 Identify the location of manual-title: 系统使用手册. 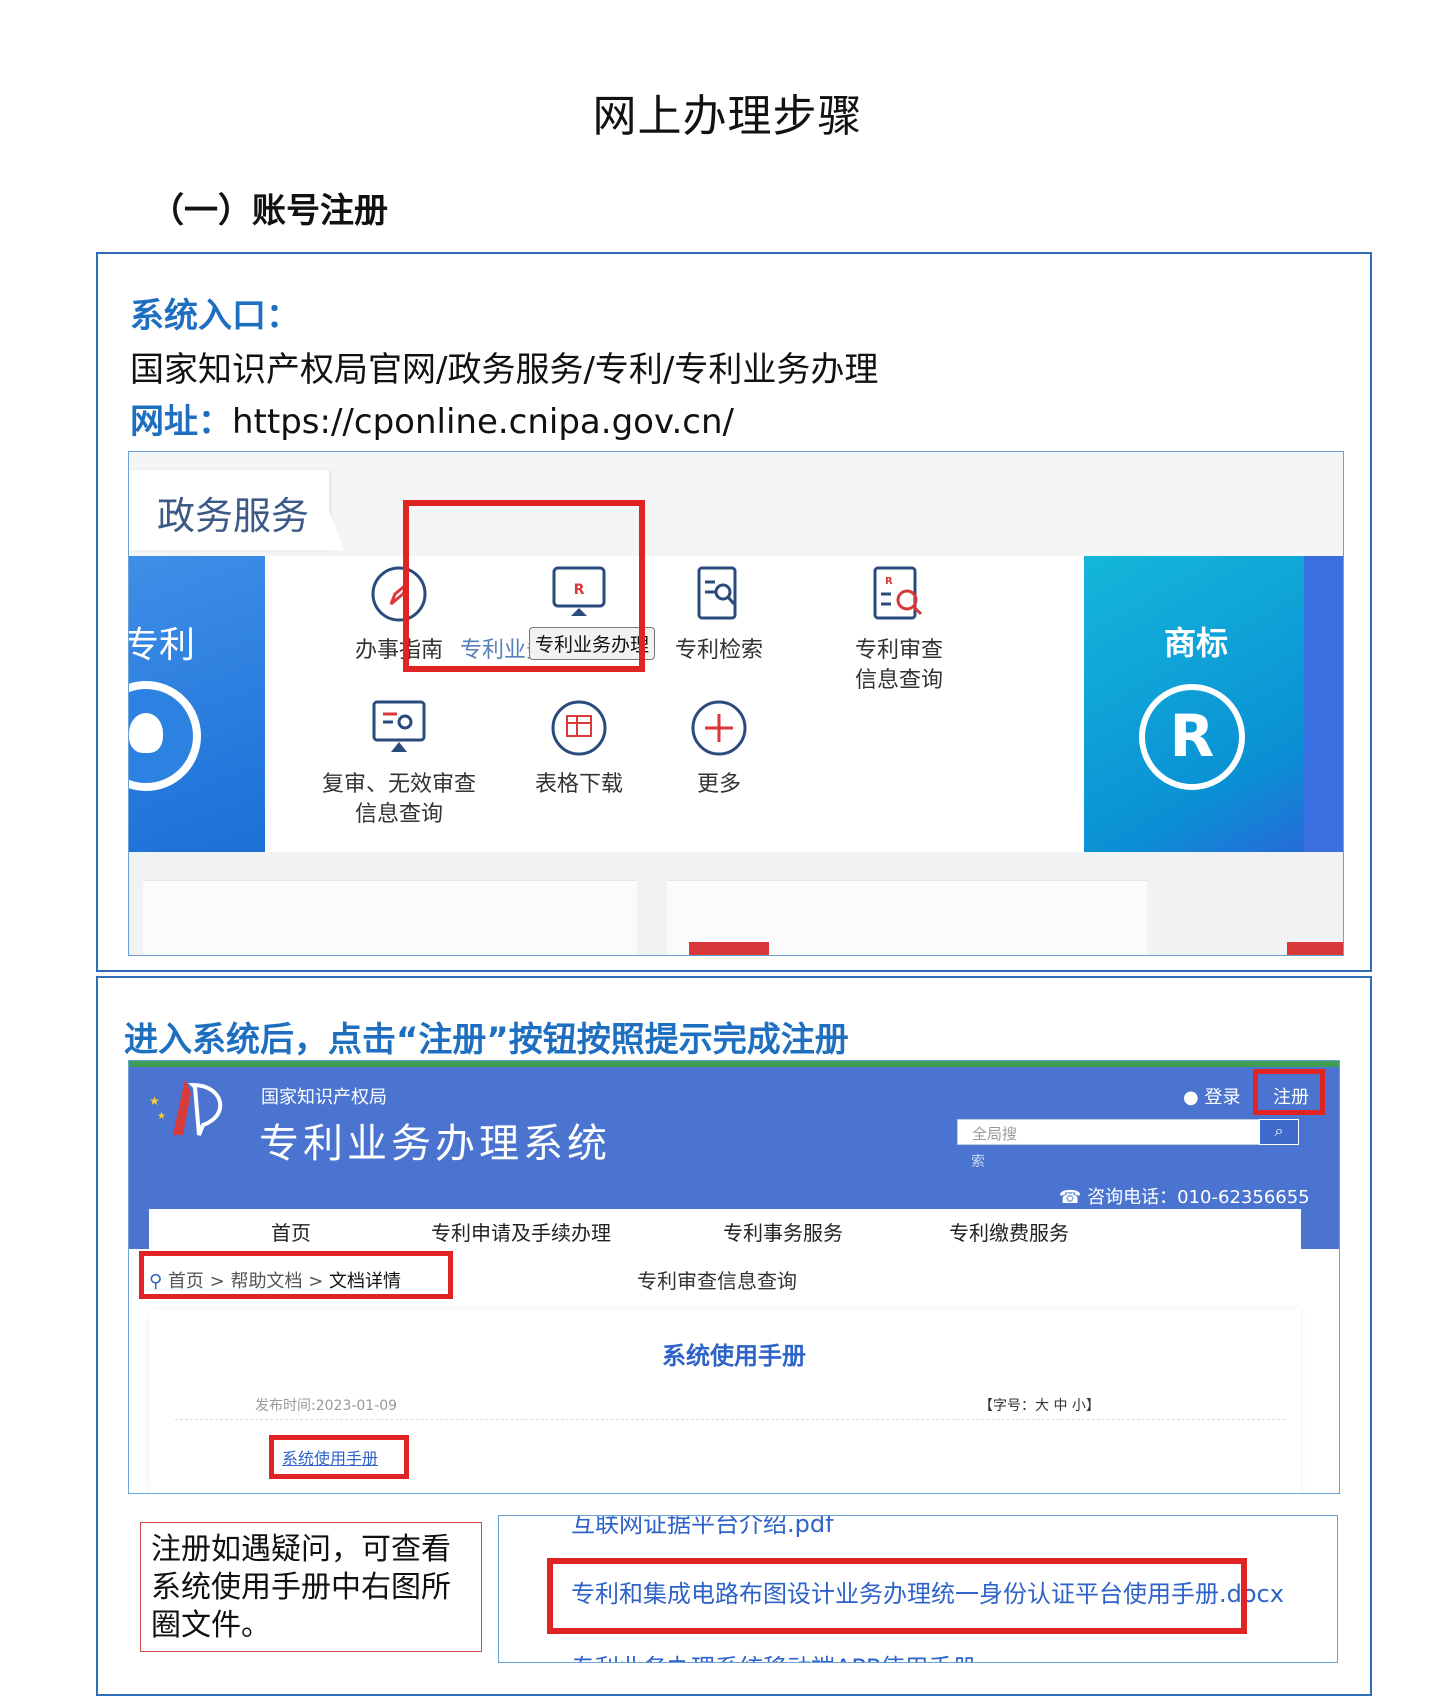
(734, 1356).